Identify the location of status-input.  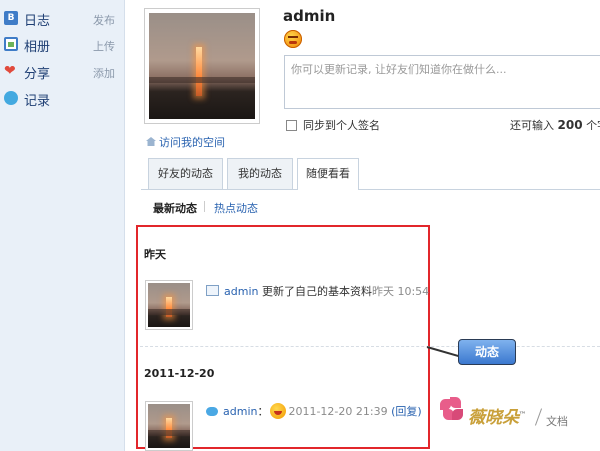
(442, 82).